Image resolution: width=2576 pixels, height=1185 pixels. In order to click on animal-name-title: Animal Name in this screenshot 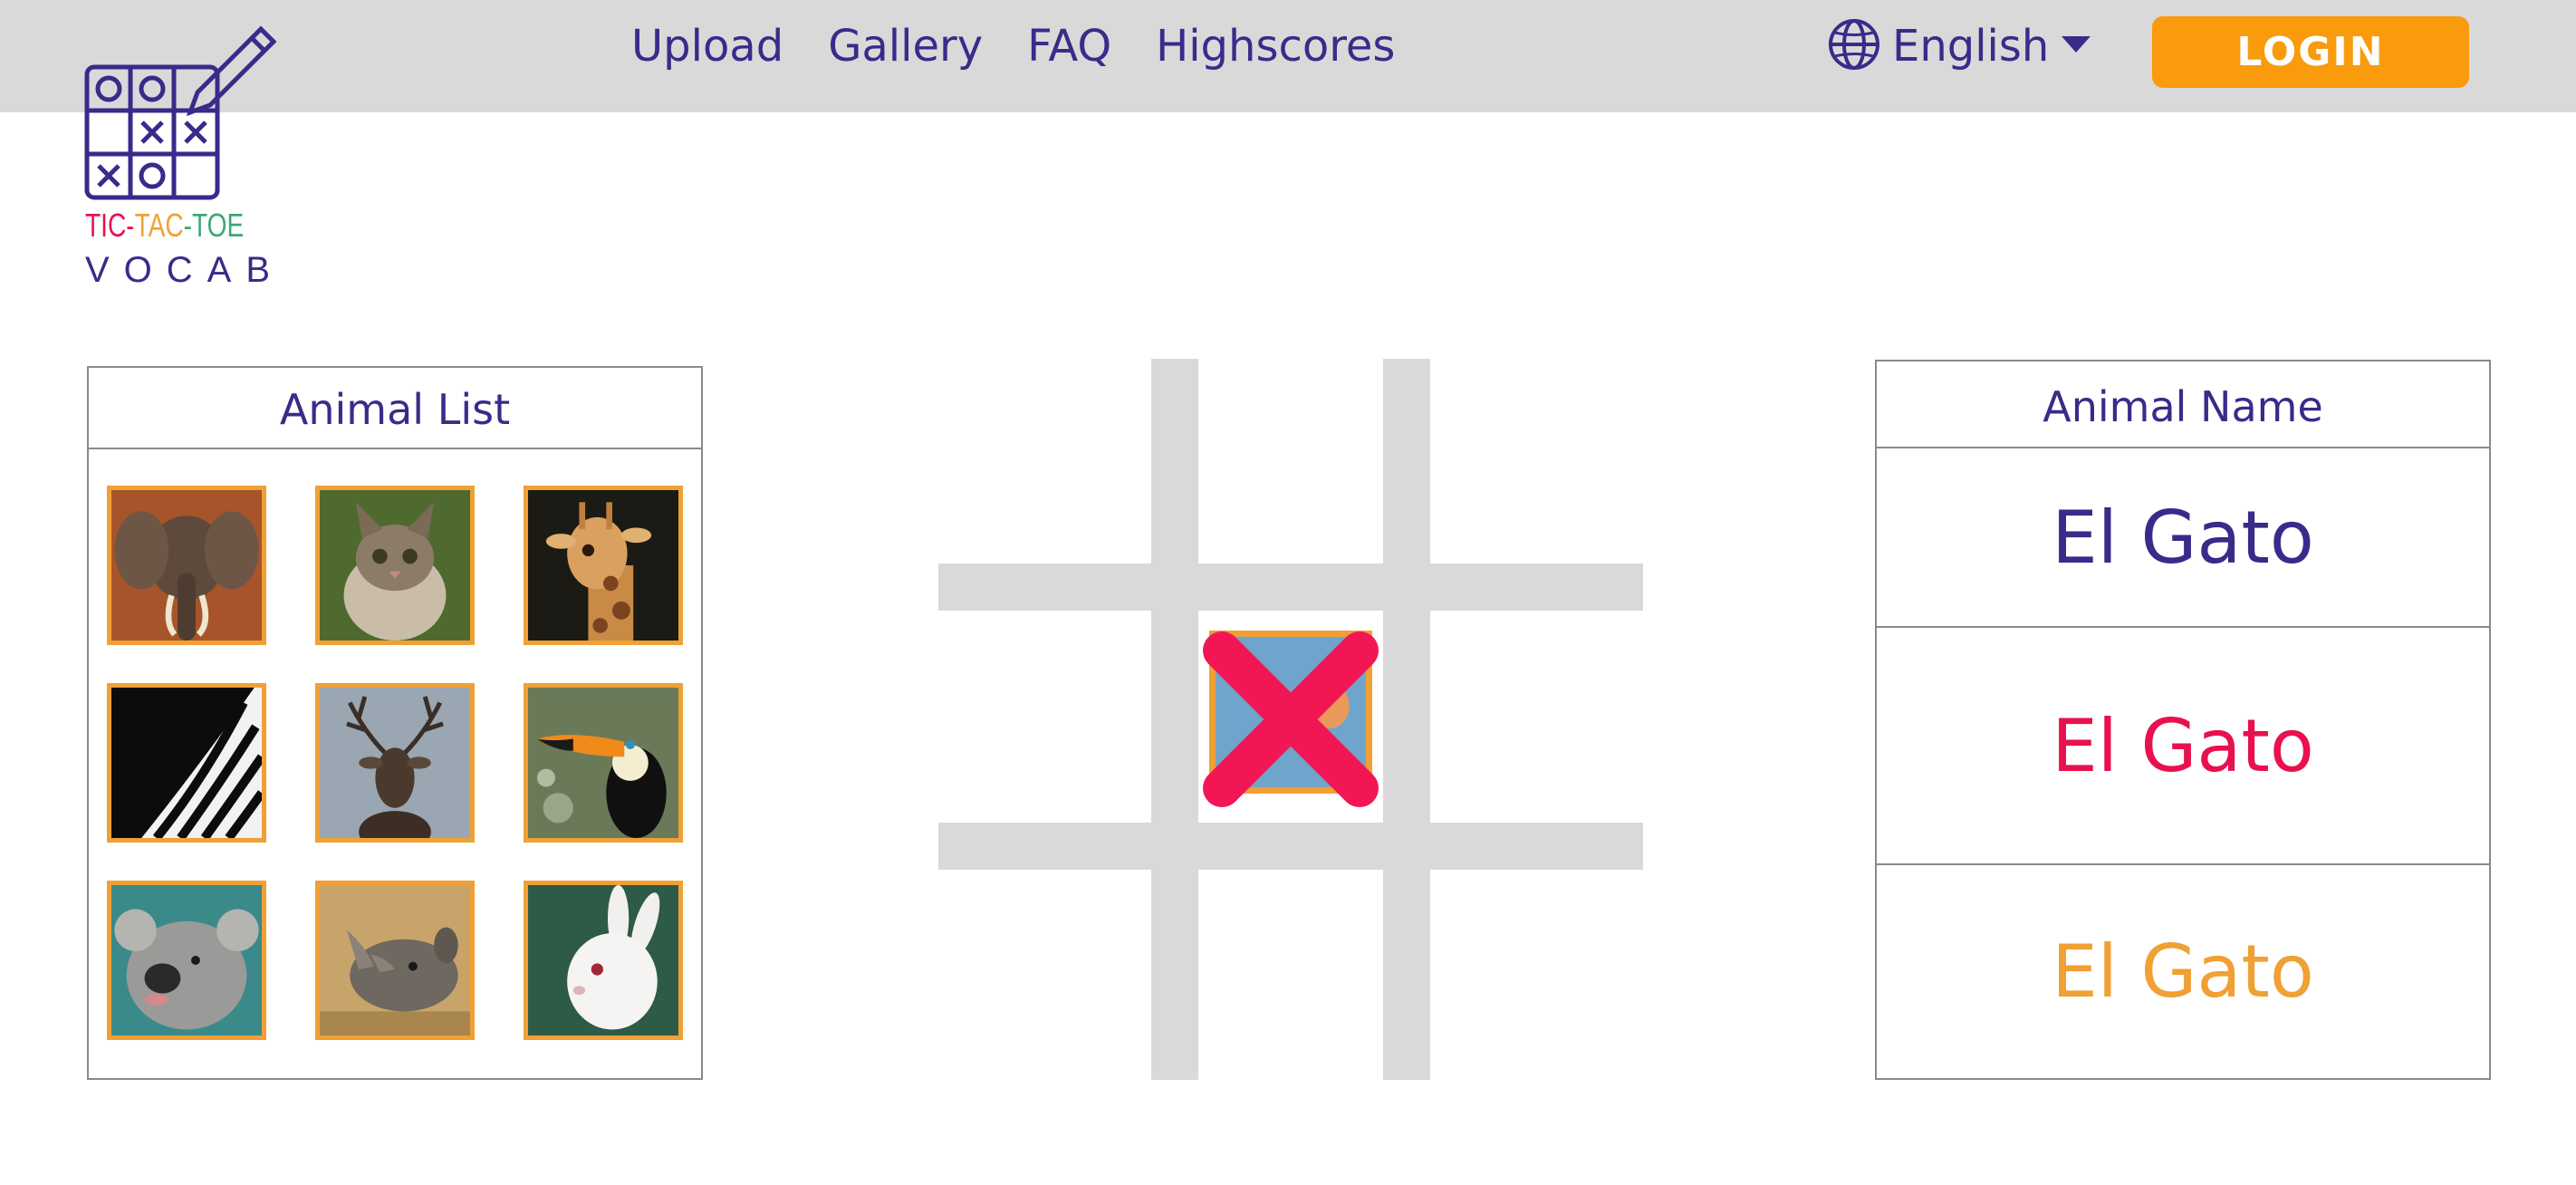, I will do `click(2183, 405)`.